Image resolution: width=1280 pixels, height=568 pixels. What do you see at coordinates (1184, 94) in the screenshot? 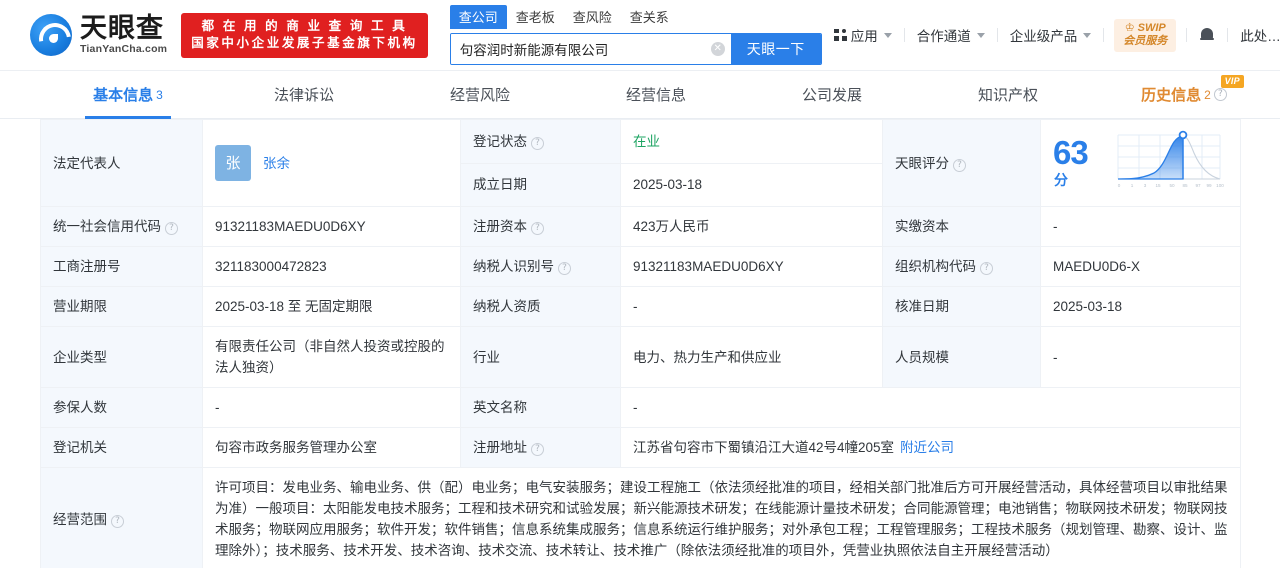
I see `tab-history-info: VIP 历史信息 2 ?` at bounding box center [1184, 94].